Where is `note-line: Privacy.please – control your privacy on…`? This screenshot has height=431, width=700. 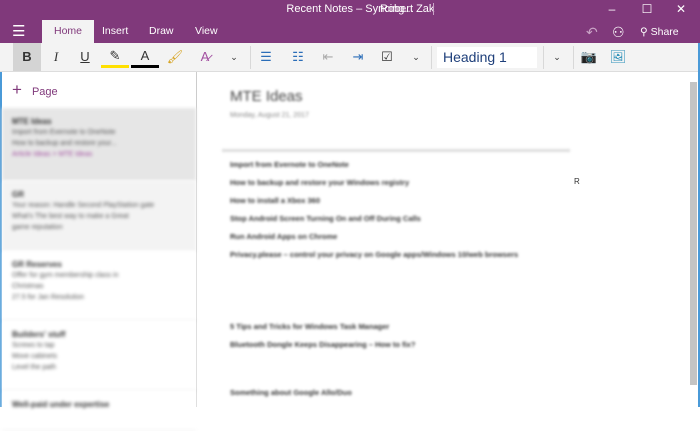
note-line: Privacy.please – control your privacy on… is located at coordinates (395, 254).